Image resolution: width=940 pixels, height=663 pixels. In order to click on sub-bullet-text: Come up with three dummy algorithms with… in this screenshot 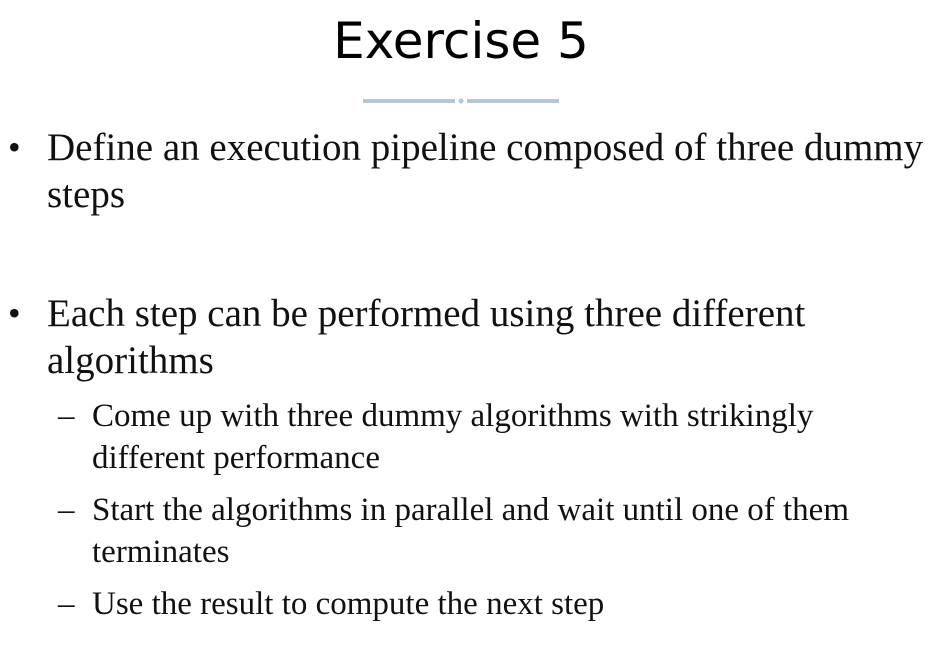, I will do `click(453, 437)`.